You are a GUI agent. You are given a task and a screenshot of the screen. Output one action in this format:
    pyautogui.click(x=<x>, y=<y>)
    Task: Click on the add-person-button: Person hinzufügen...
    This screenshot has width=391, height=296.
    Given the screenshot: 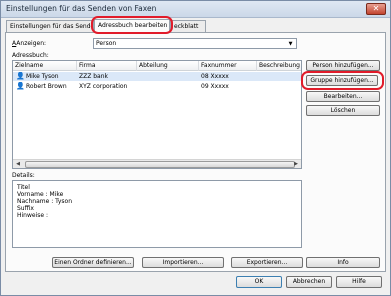 What is the action you would take?
    pyautogui.click(x=343, y=65)
    